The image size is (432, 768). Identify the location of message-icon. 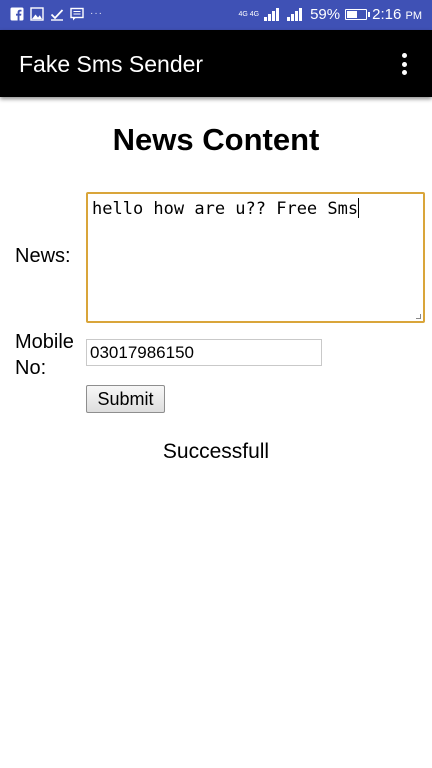
(77, 14).